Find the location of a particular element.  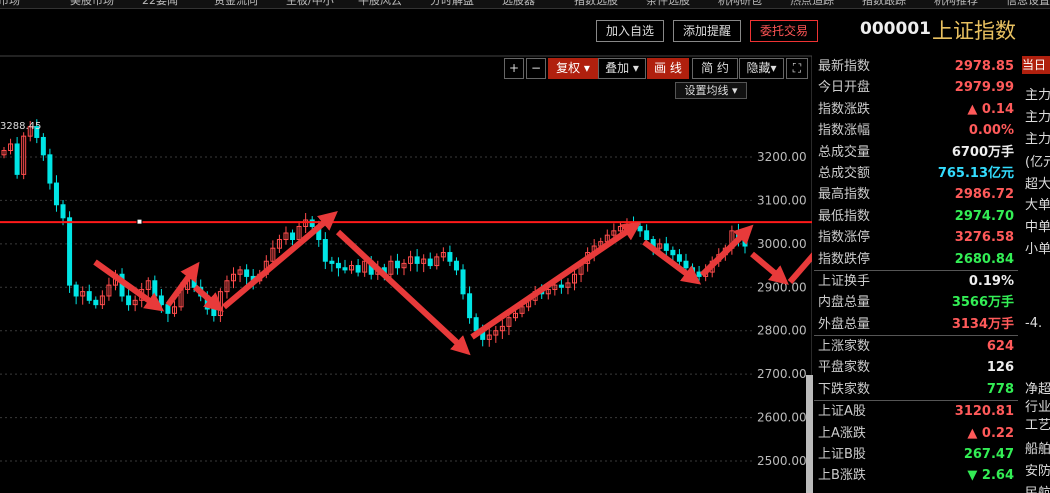

quote-value: 0.00% is located at coordinates (991, 131).